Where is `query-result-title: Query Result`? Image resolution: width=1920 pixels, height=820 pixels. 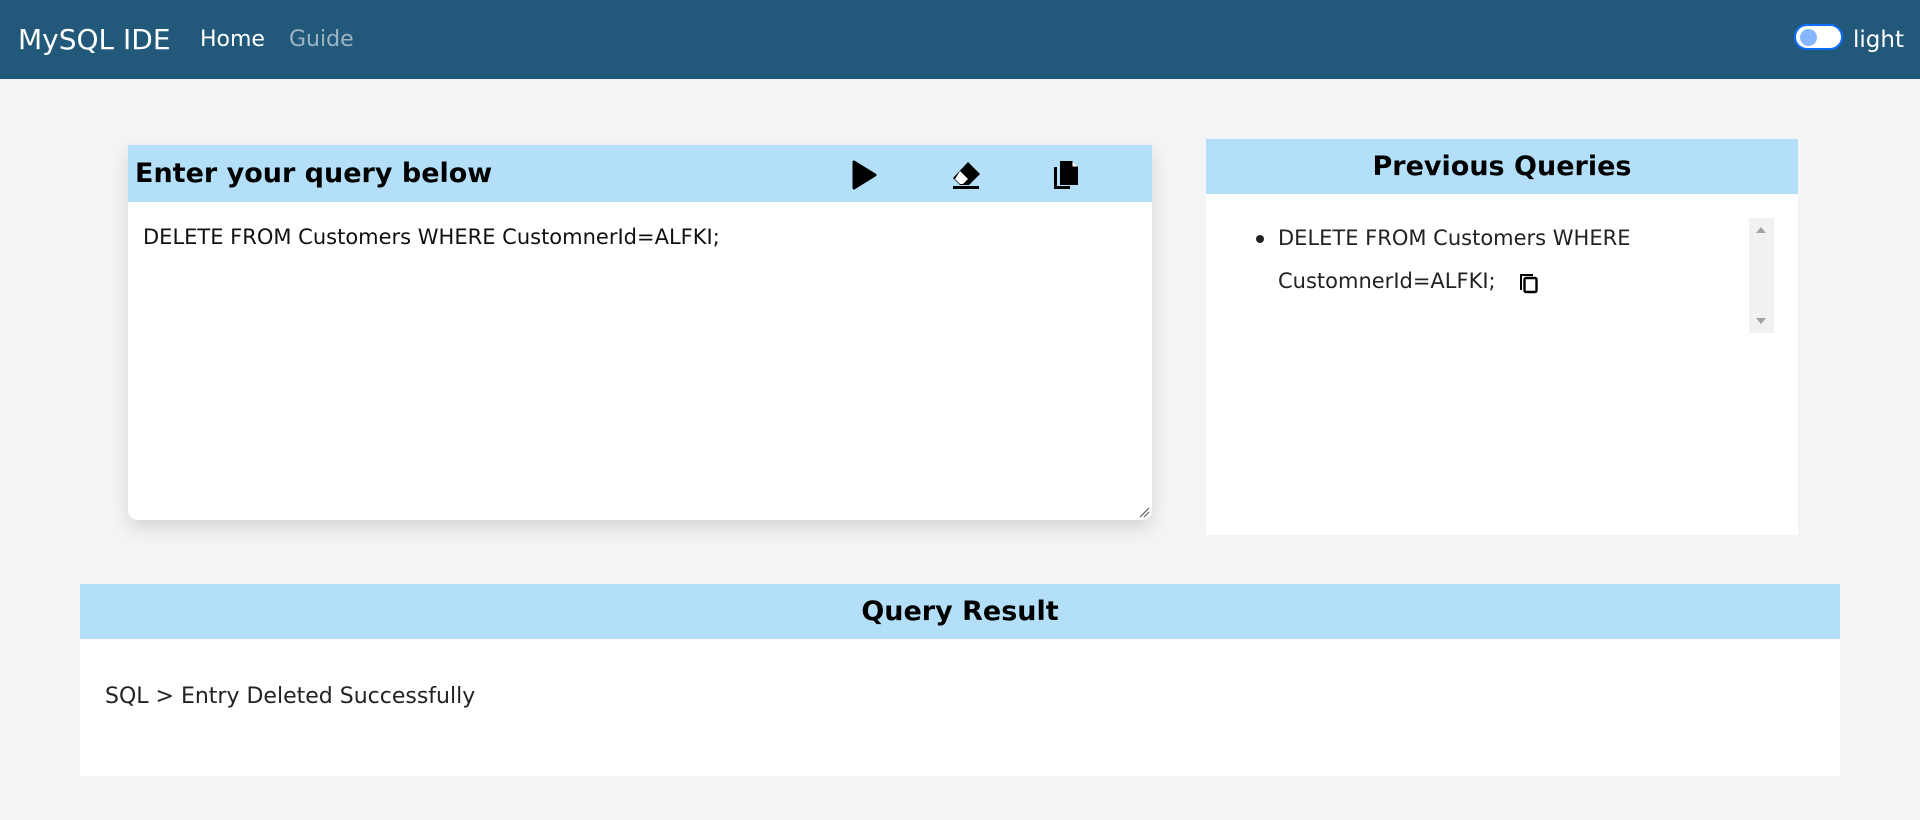
query-result-title: Query Result is located at coordinates (960, 611).